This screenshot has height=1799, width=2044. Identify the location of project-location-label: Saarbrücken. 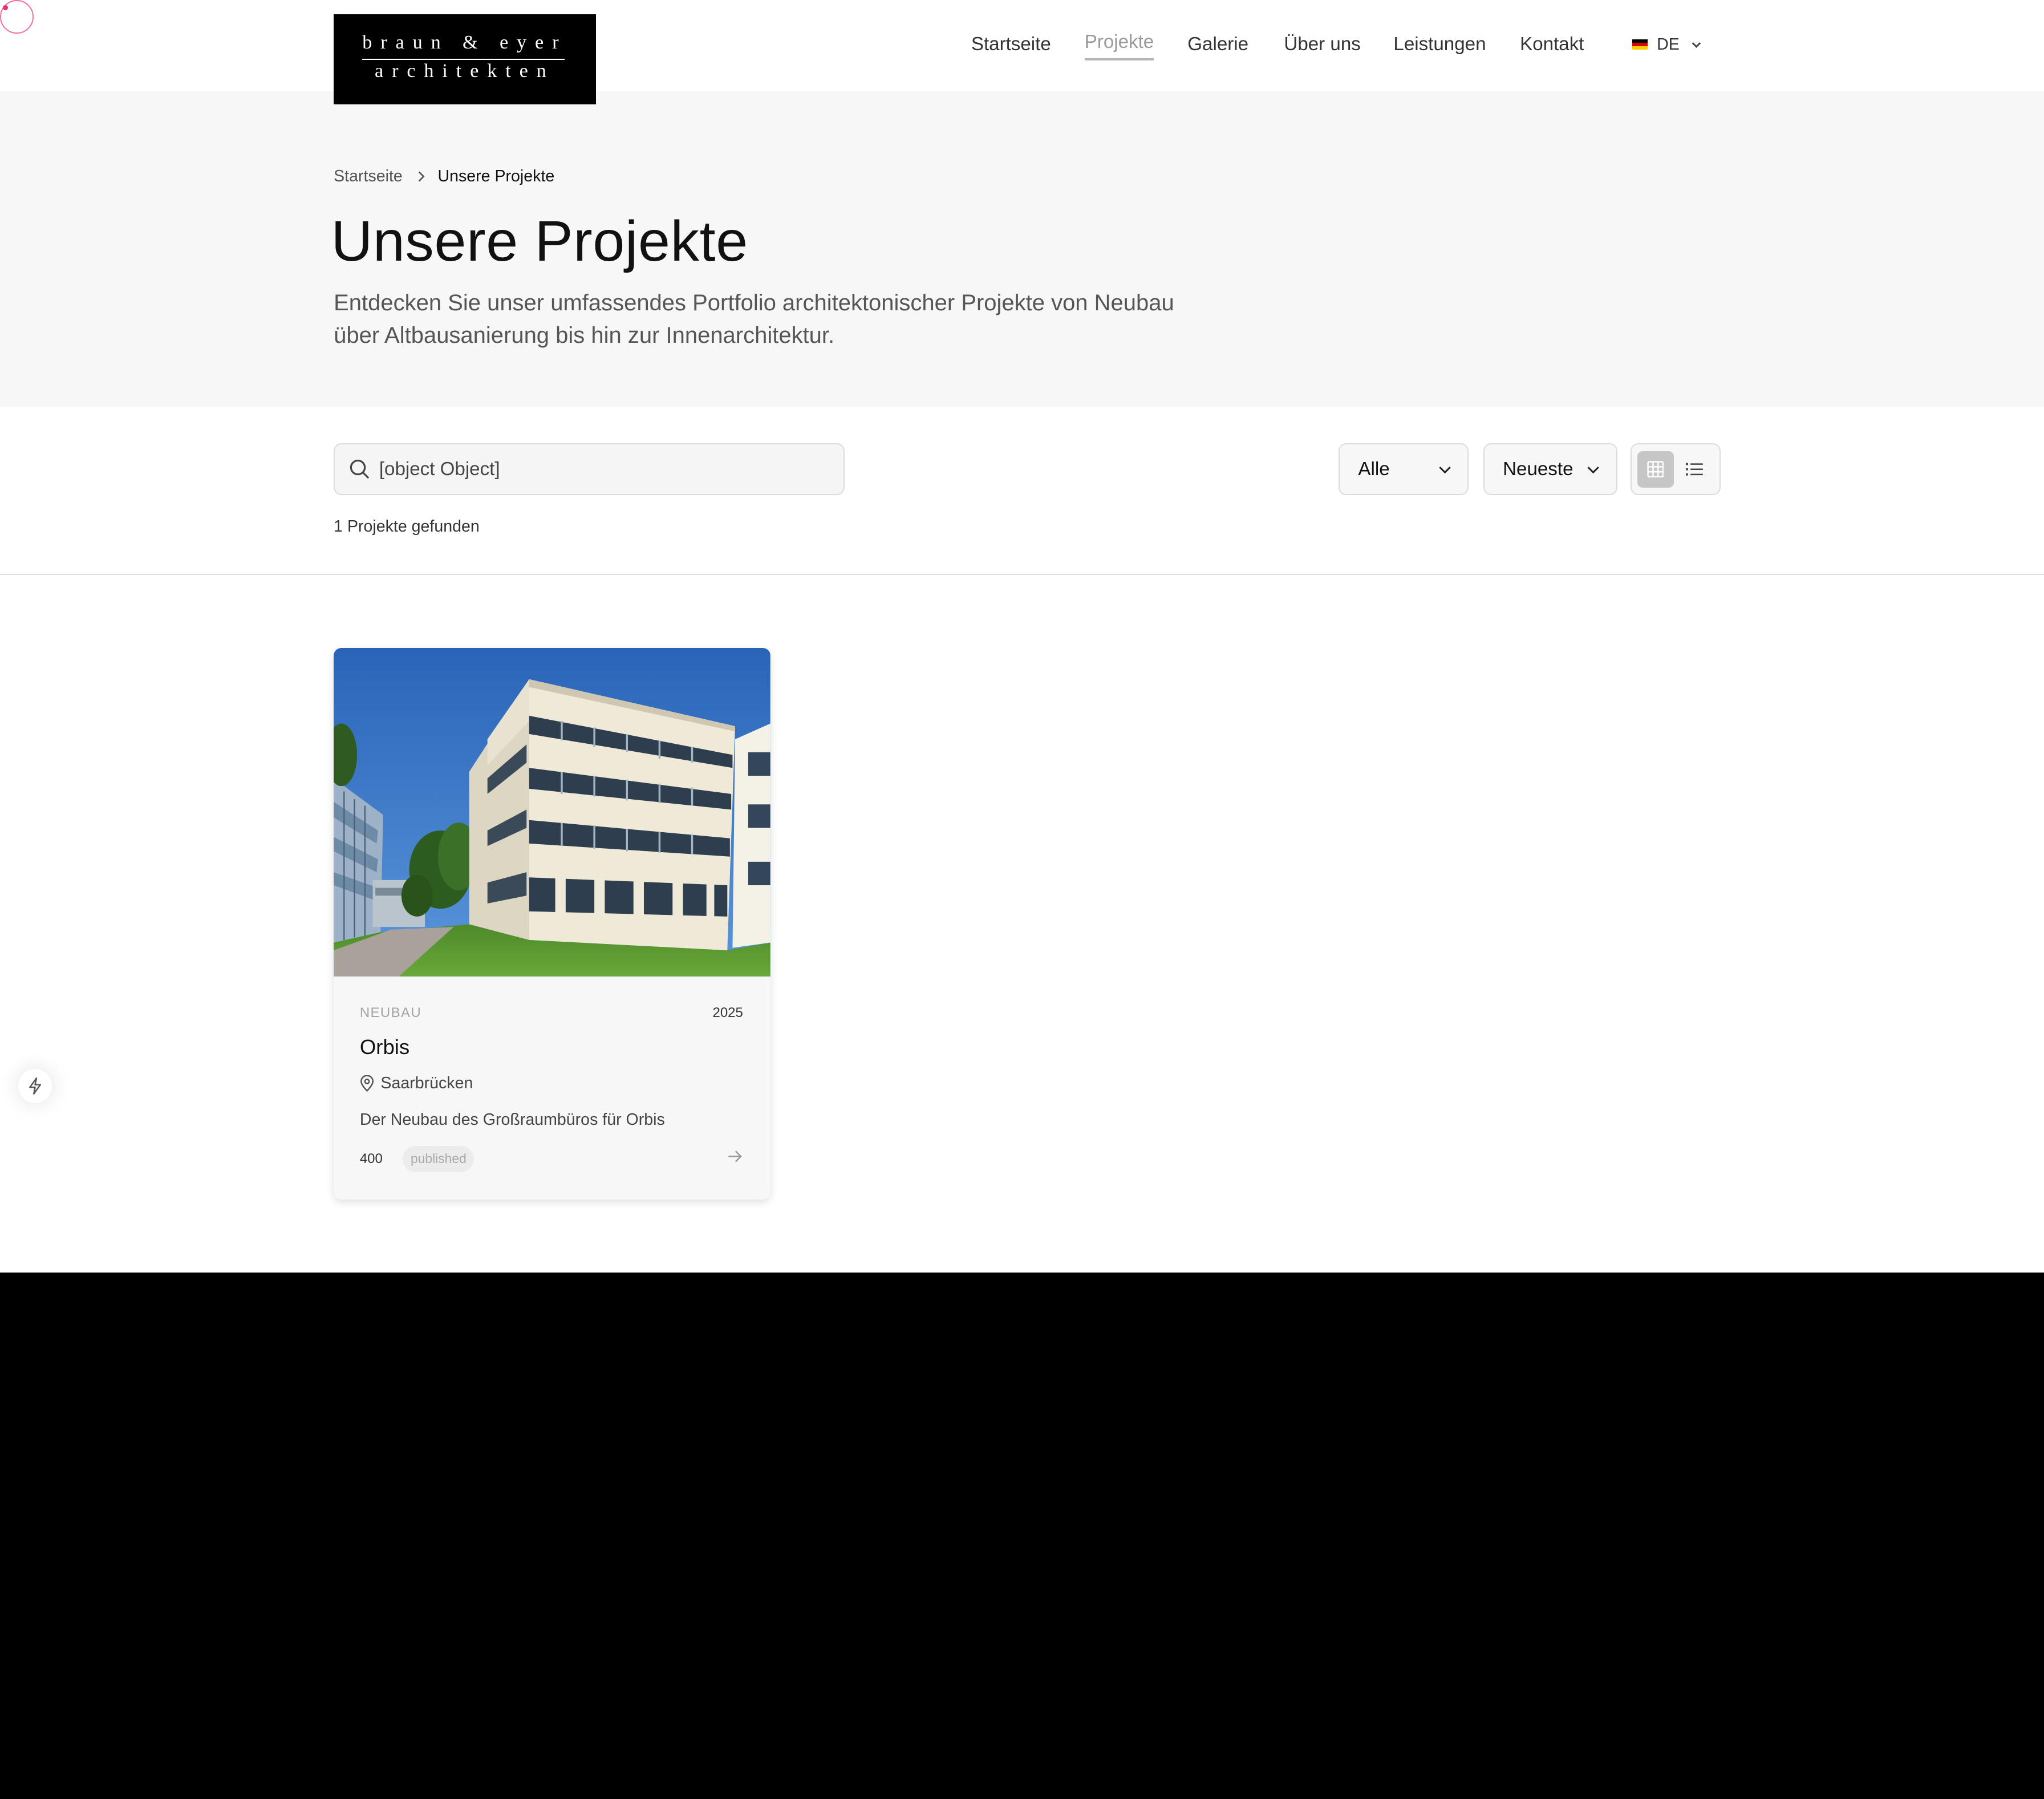
(426, 1083).